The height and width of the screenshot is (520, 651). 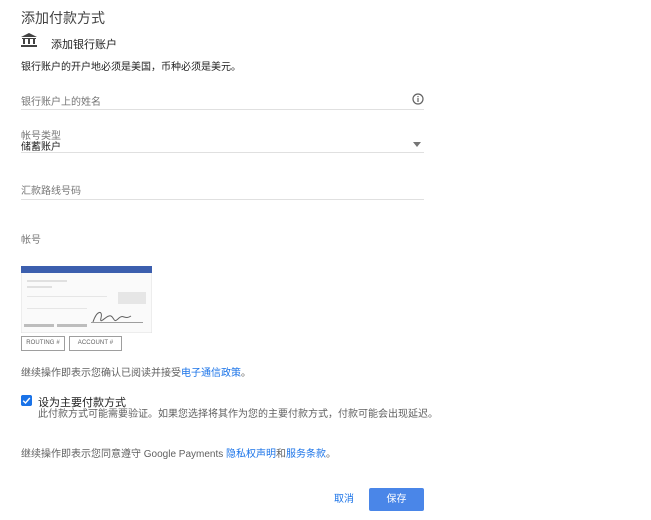 I want to click on terms-and: 和, so click(x=281, y=454).